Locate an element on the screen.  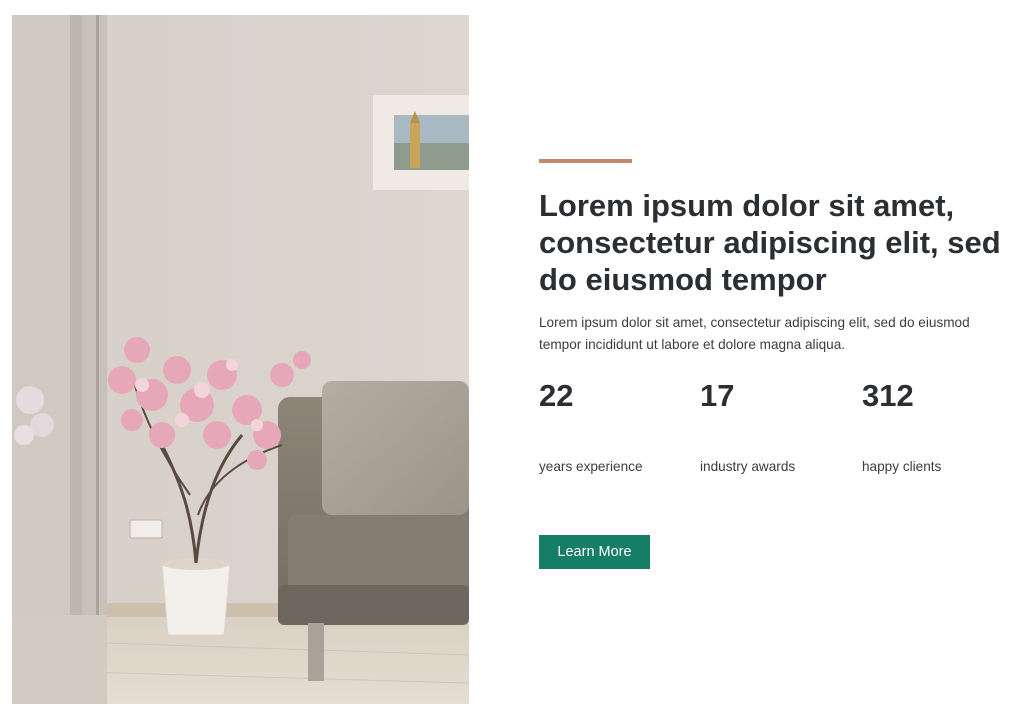
stat-label: industry awards is located at coordinates (748, 466).